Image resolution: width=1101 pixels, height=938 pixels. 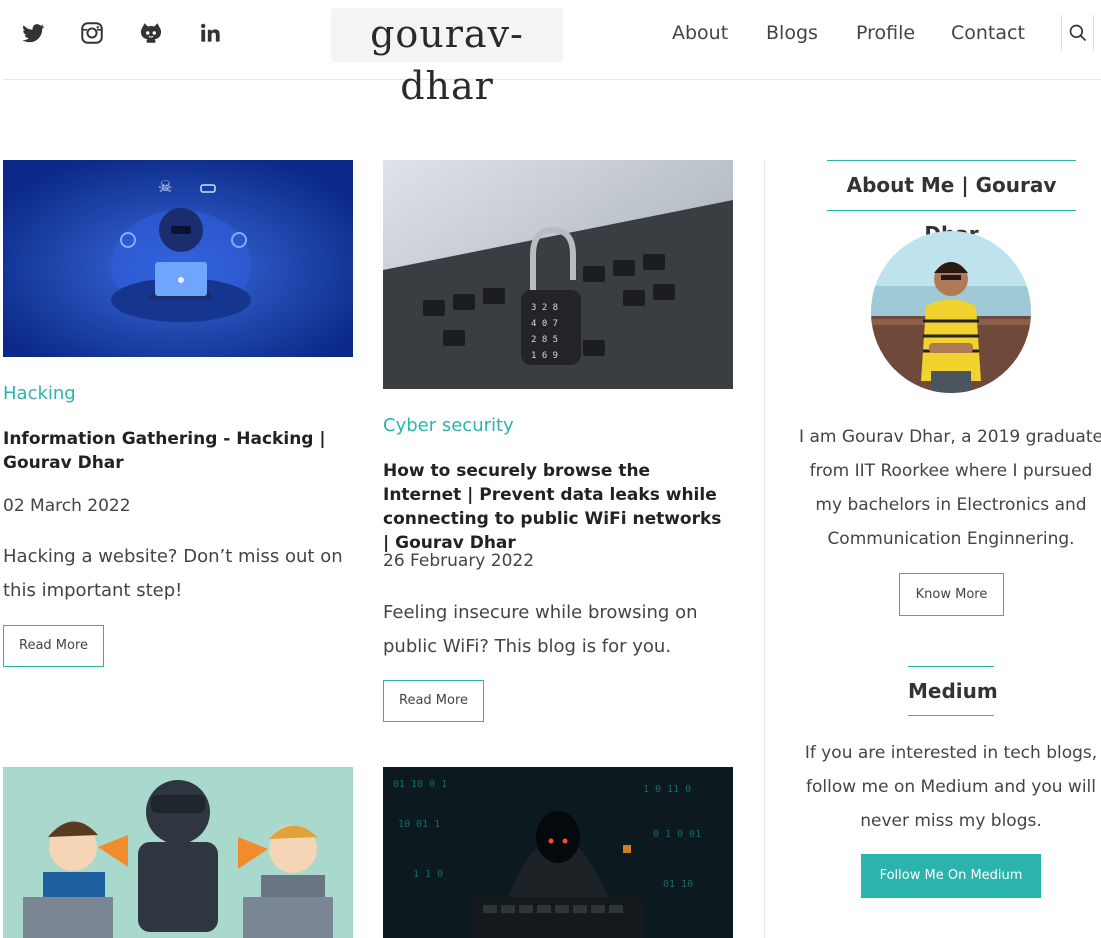 I want to click on linkedin-icon, so click(x=210, y=33).